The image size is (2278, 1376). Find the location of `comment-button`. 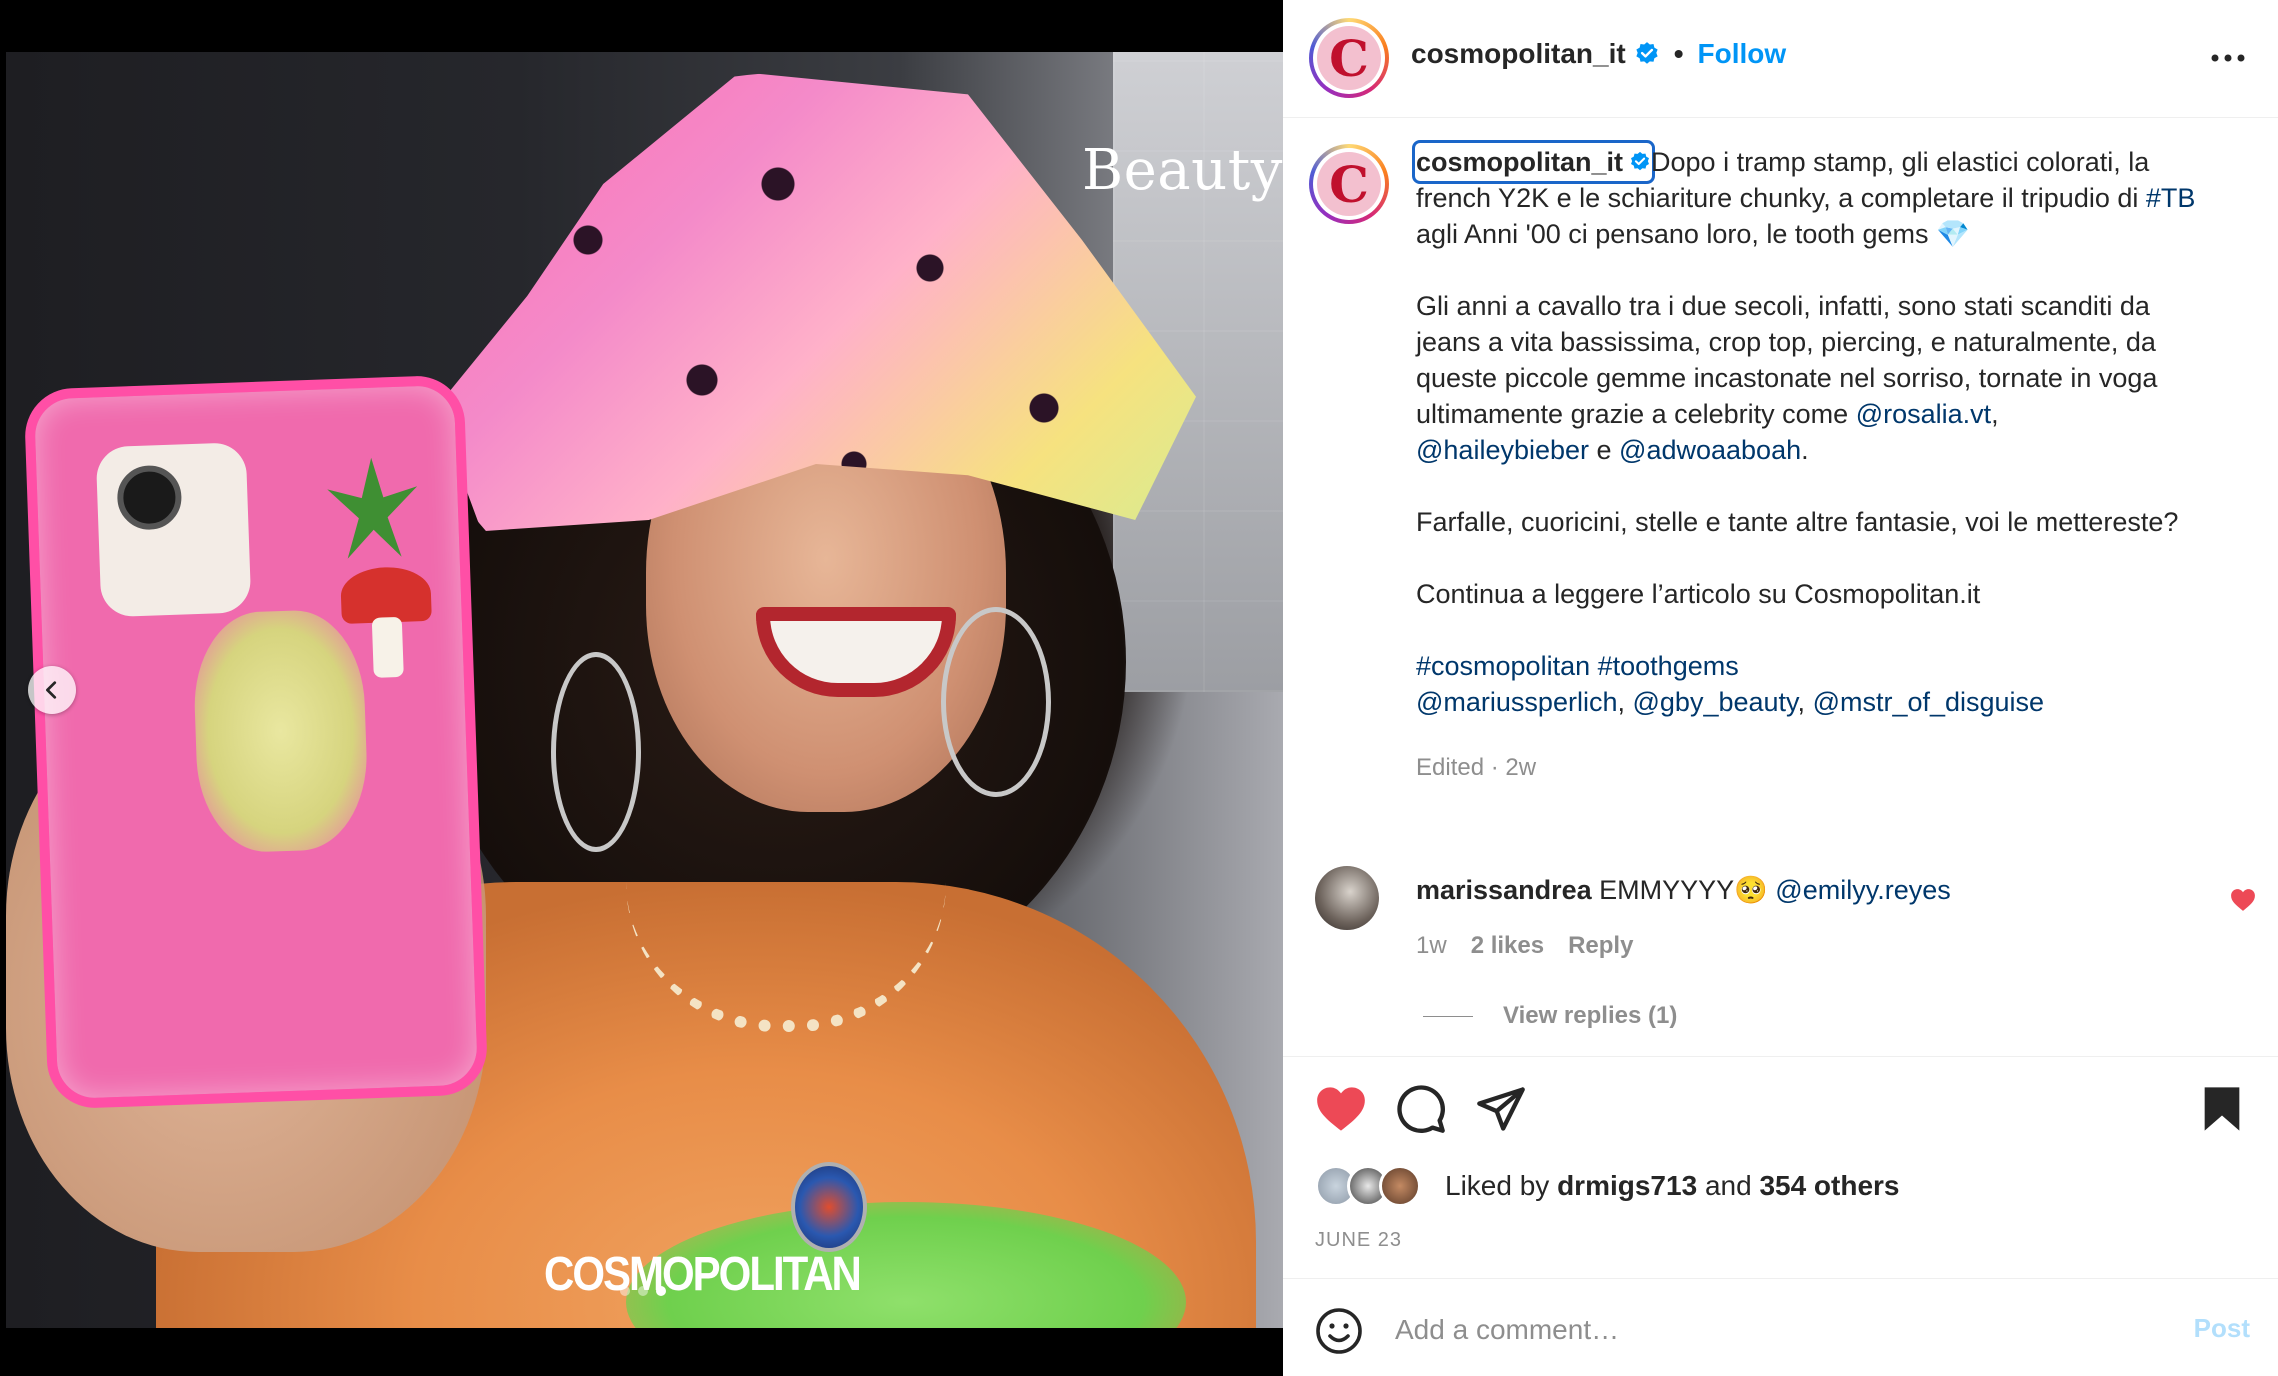

comment-button is located at coordinates (1421, 1109).